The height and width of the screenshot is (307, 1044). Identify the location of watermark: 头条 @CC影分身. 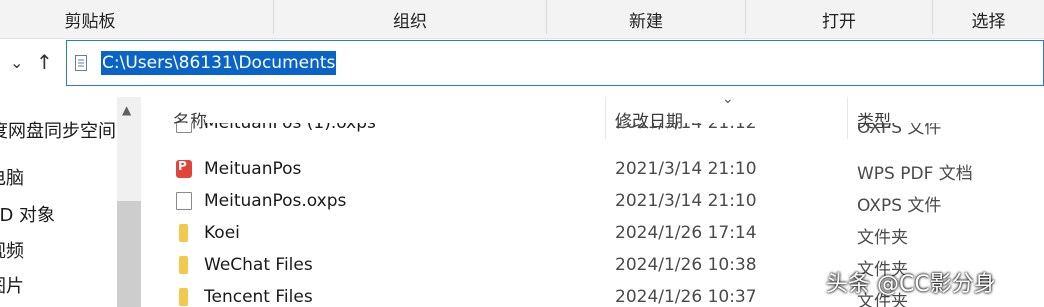
(911, 284).